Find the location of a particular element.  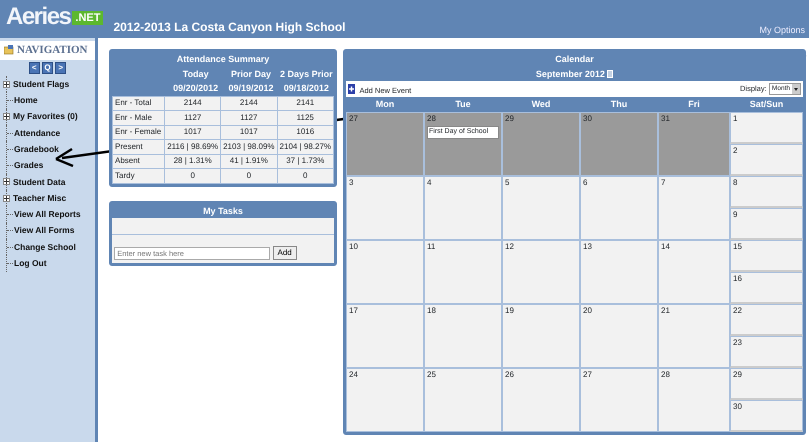

table-cell: 2141 is located at coordinates (305, 103).